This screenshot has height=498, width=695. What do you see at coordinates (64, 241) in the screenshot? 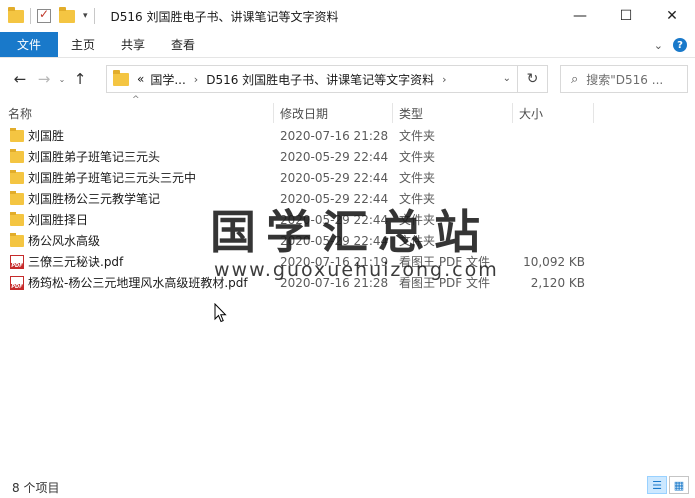
I see `file-name: 杨公风水高级` at bounding box center [64, 241].